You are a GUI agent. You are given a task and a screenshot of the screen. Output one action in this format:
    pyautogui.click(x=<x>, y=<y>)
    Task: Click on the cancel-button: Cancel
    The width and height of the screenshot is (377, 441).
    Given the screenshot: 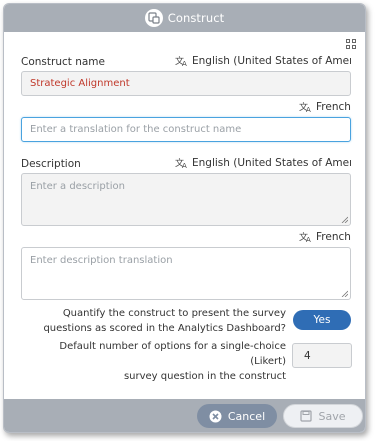 What is the action you would take?
    pyautogui.click(x=237, y=416)
    